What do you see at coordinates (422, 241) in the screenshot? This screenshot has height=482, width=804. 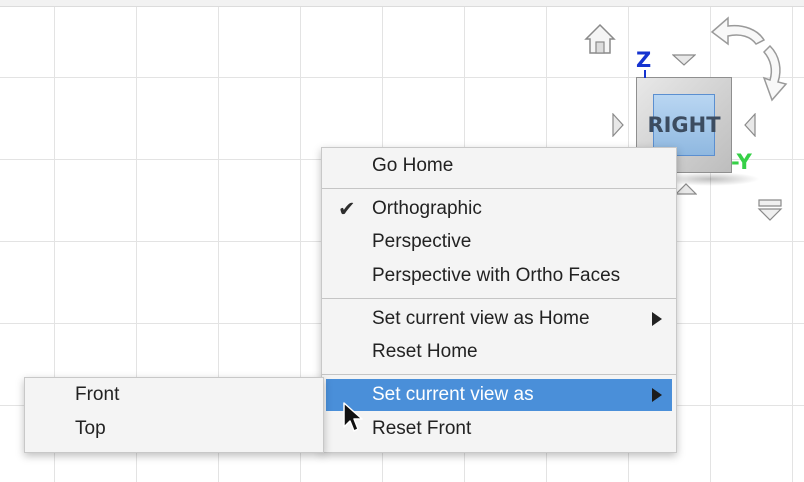 I see `menu-item-label: Perspective` at bounding box center [422, 241].